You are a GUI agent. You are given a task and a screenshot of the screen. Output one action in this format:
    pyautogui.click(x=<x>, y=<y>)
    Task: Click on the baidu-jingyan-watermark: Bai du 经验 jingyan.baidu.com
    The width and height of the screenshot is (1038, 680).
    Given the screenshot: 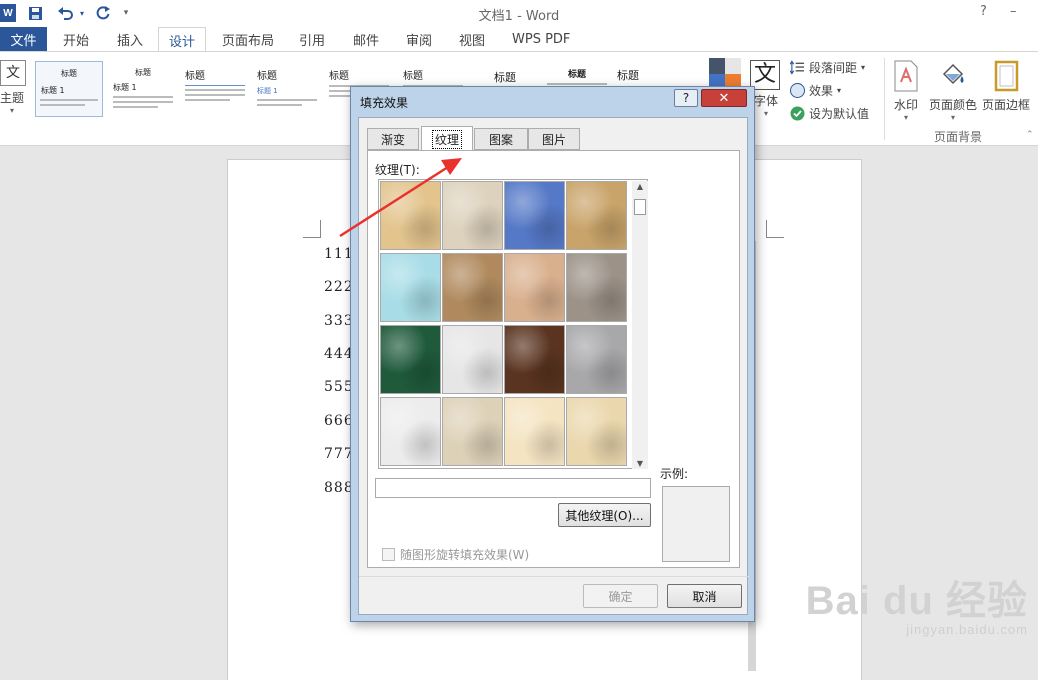 What is the action you would take?
    pyautogui.click(x=917, y=602)
    